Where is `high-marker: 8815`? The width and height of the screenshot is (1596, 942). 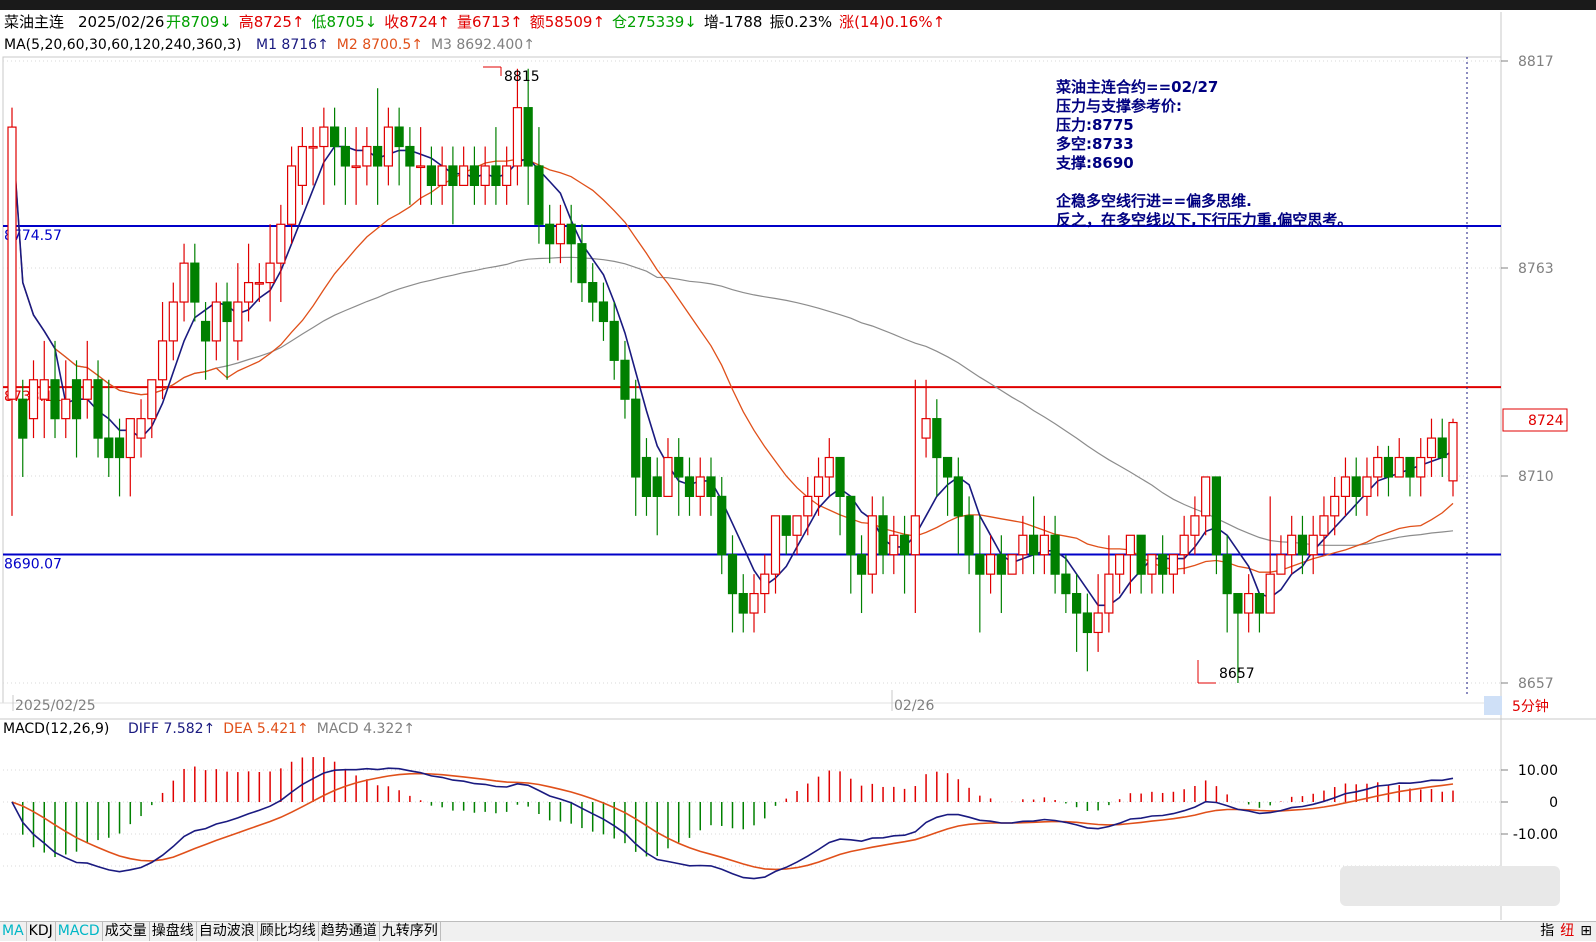
high-marker: 8815 is located at coordinates (511, 75).